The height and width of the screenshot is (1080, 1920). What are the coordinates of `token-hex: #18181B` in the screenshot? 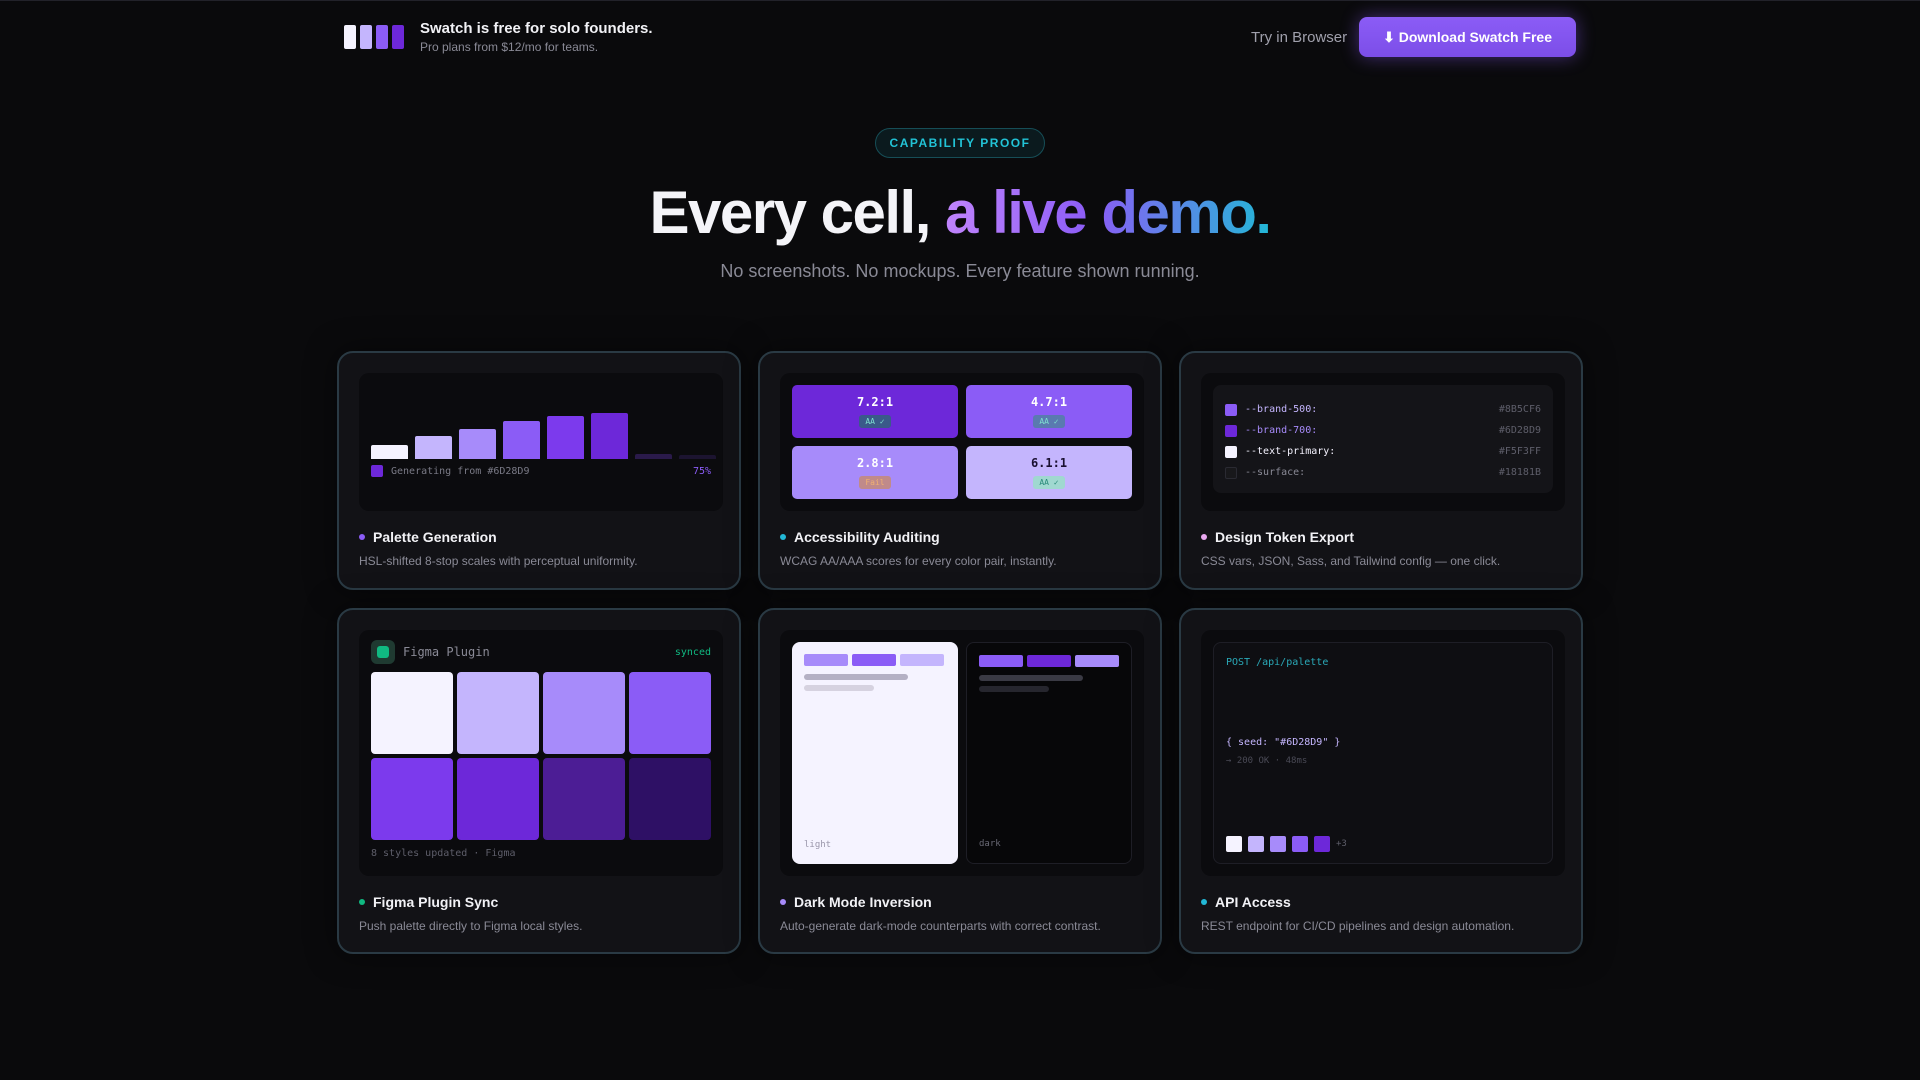 It's located at (1519, 472).